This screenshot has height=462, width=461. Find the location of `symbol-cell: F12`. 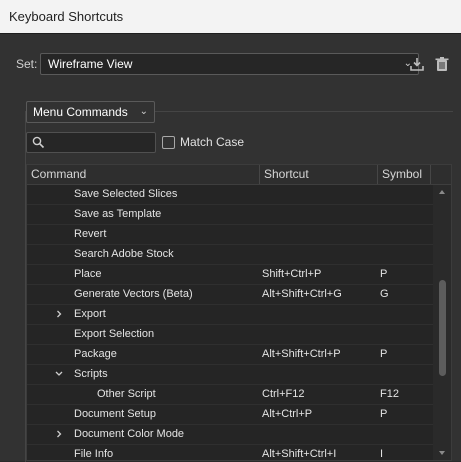

symbol-cell: F12 is located at coordinates (389, 394).